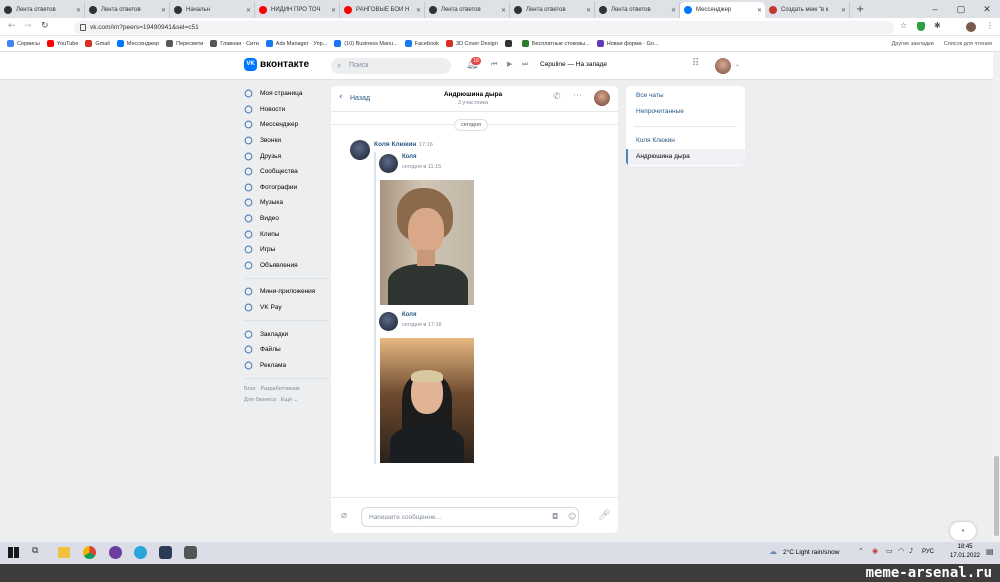  I want to click on sidebar-item: Объявления, so click(286, 266).